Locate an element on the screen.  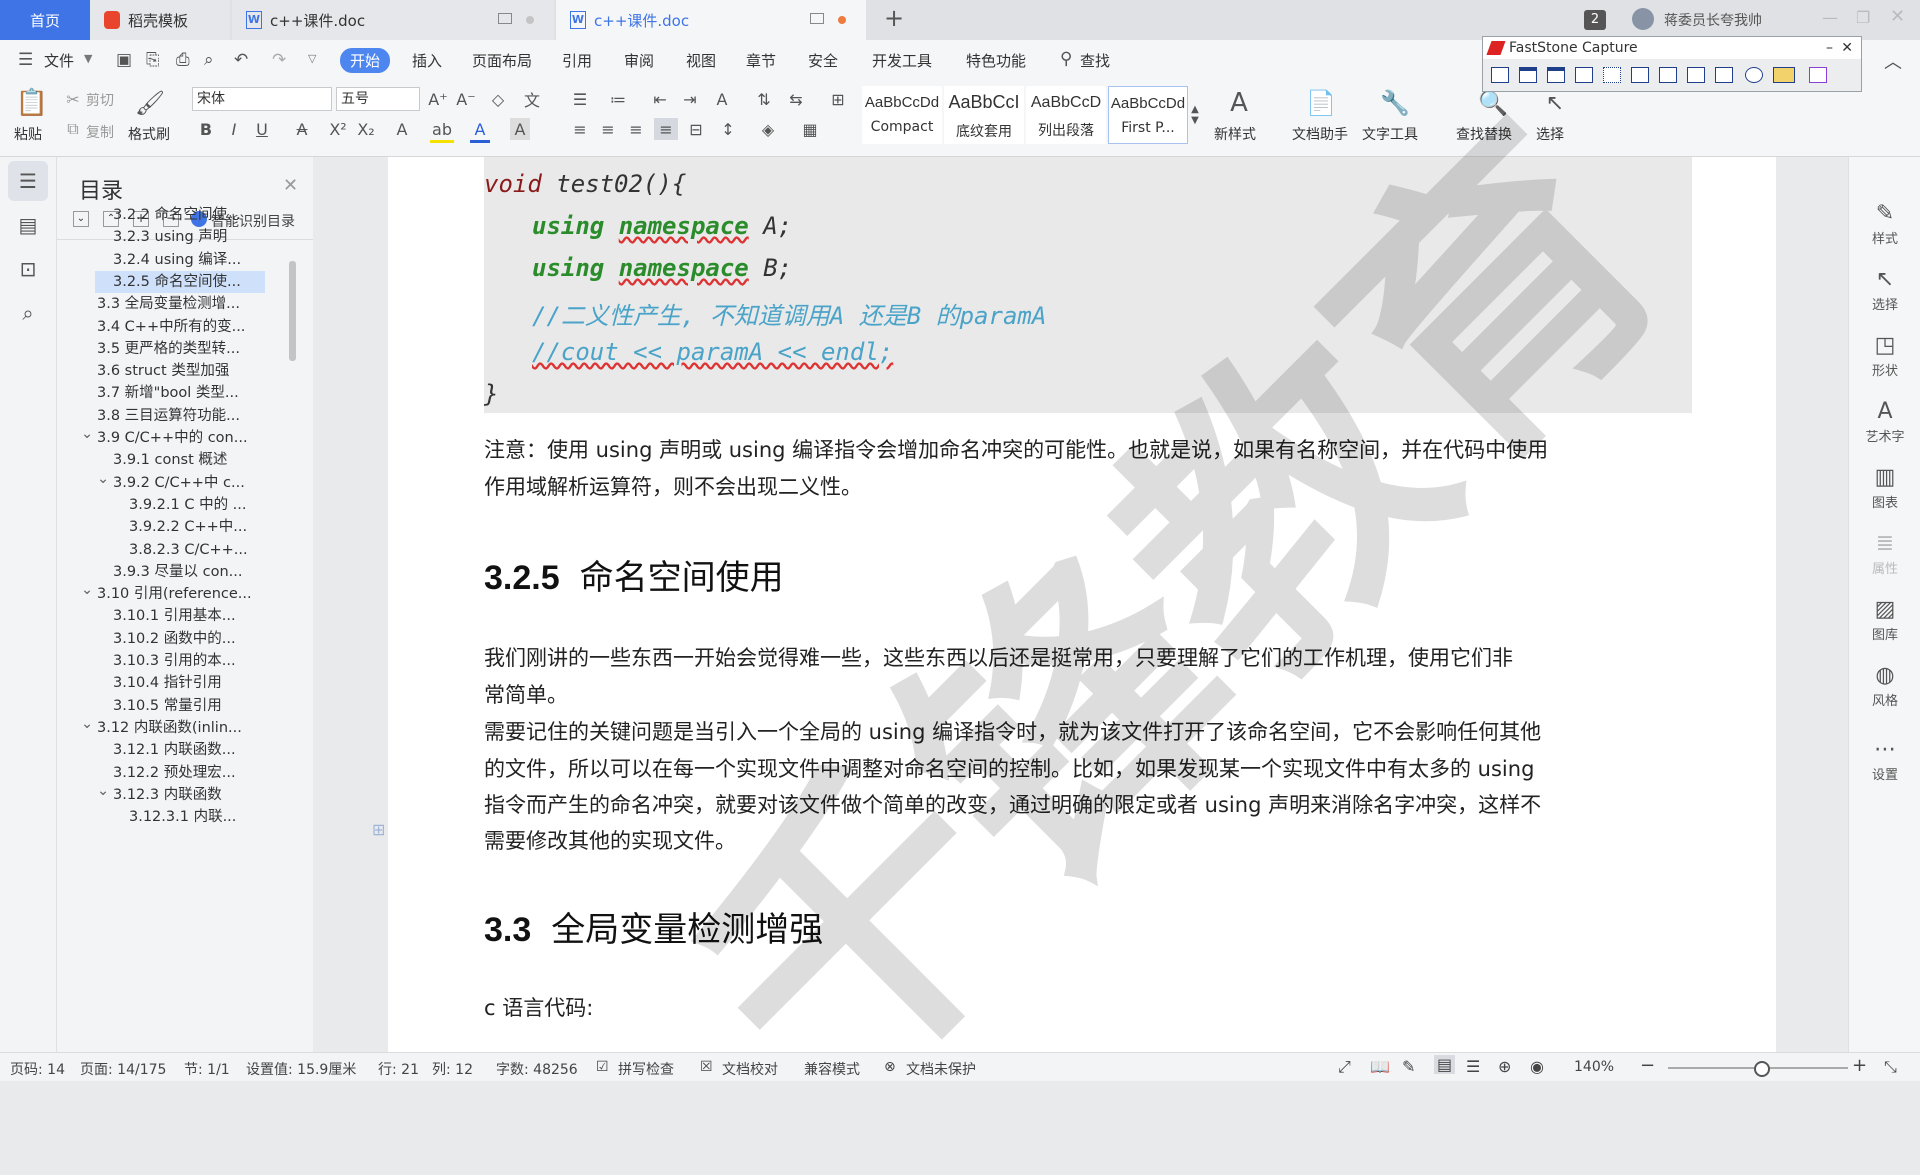
paragraph-handle-icon: ⊞ is located at coordinates (378, 829).